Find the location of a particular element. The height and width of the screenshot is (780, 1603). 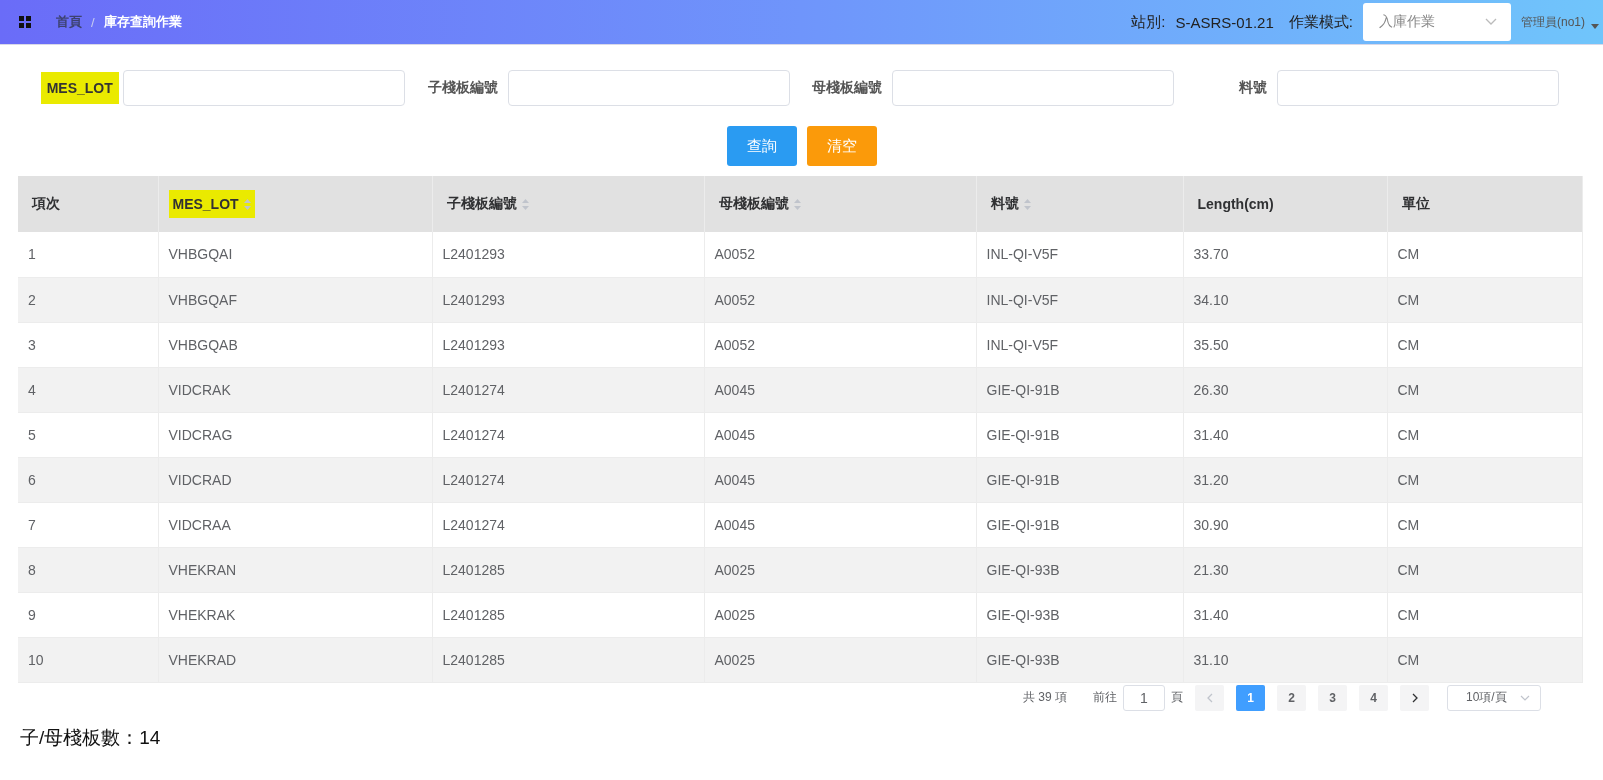

table-cell: 21.30 is located at coordinates (1285, 569).